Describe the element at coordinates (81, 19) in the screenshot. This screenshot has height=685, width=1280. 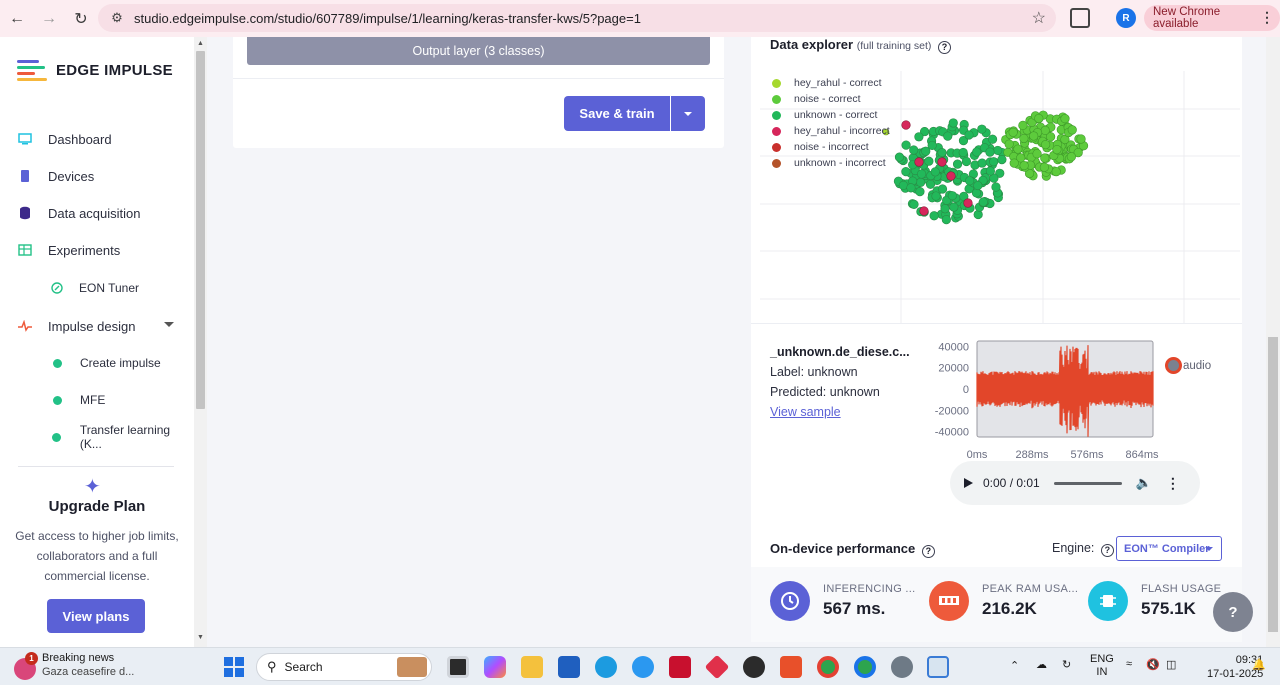
I see `reload-icon: ↻` at that location.